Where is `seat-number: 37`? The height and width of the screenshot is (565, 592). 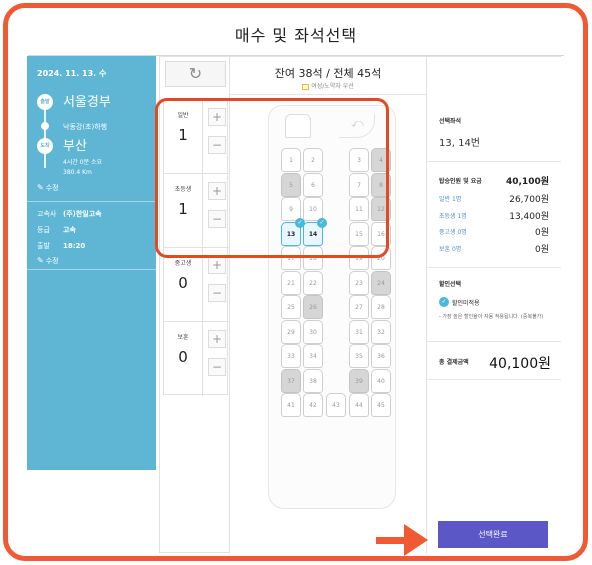
seat-number: 37 is located at coordinates (291, 381).